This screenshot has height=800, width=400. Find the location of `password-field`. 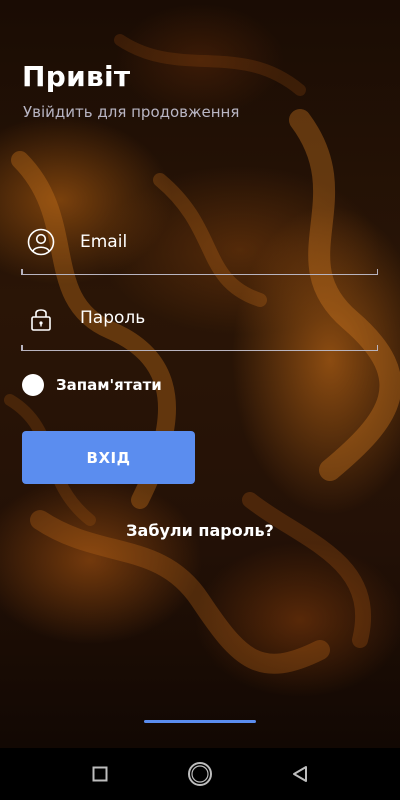

password-field is located at coordinates (199, 324).